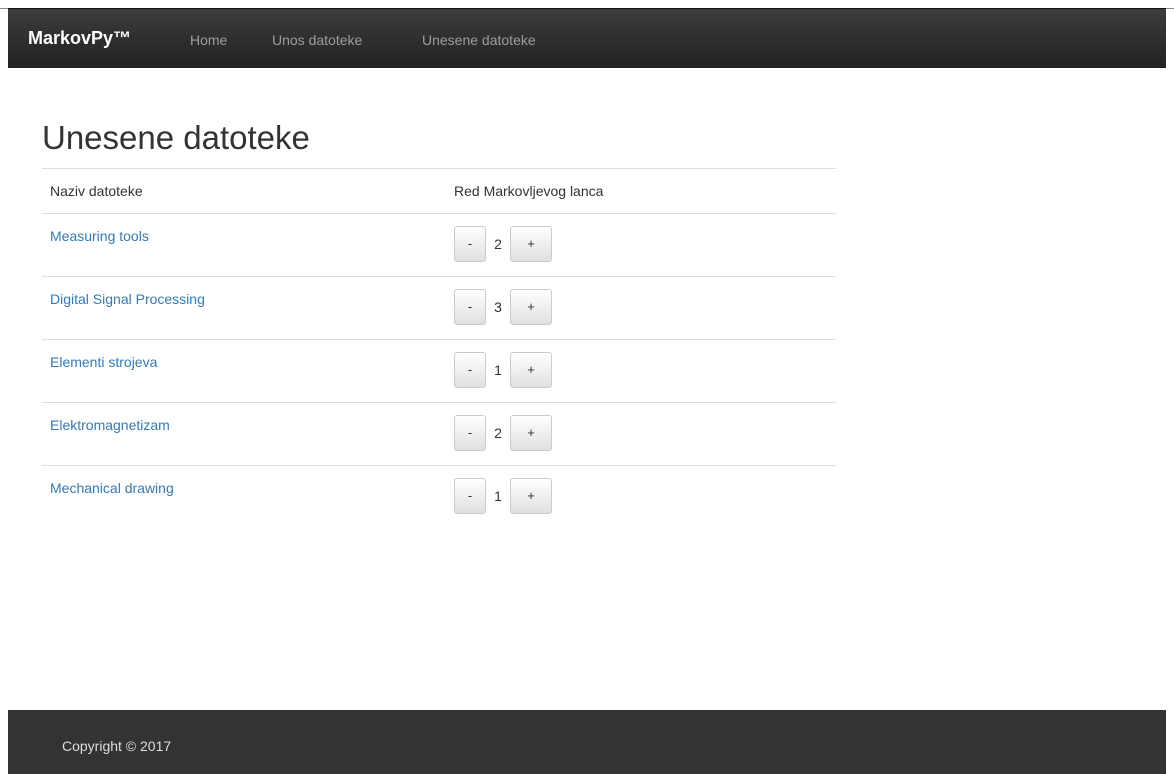 Image resolution: width=1174 pixels, height=774 pixels. I want to click on nav-link-unos-datoteke: Unos datoteke, so click(317, 40).